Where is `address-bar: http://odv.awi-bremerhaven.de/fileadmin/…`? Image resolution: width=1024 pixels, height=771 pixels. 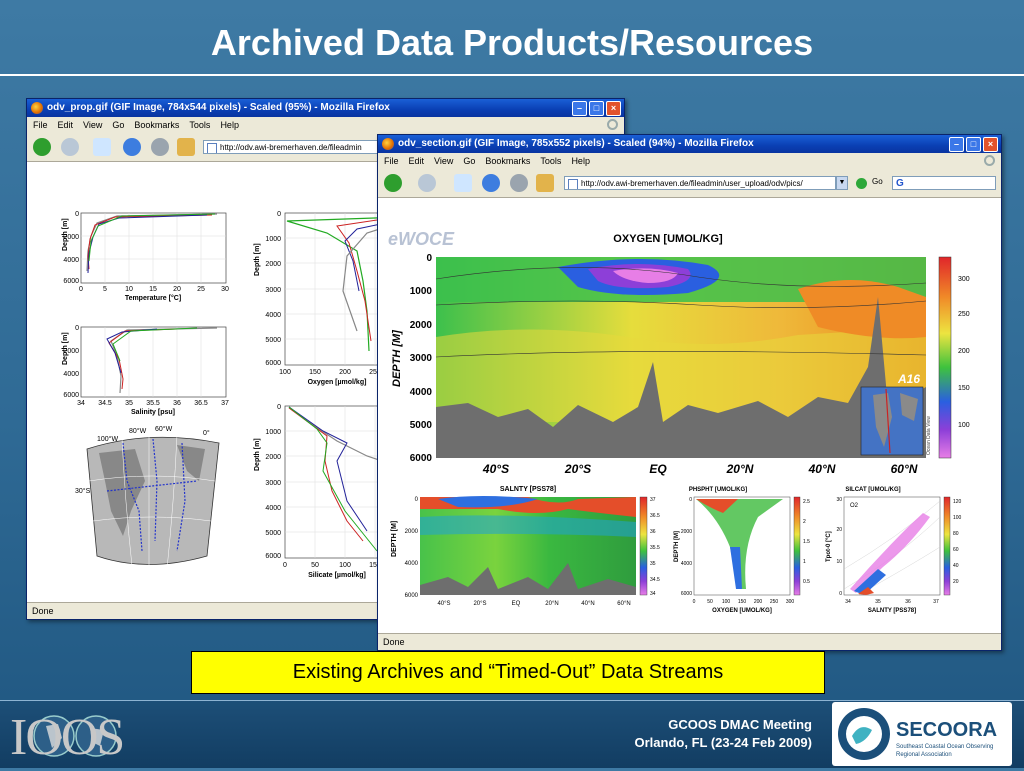 address-bar: http://odv.awi-bremerhaven.de/fileadmin/… is located at coordinates (700, 183).